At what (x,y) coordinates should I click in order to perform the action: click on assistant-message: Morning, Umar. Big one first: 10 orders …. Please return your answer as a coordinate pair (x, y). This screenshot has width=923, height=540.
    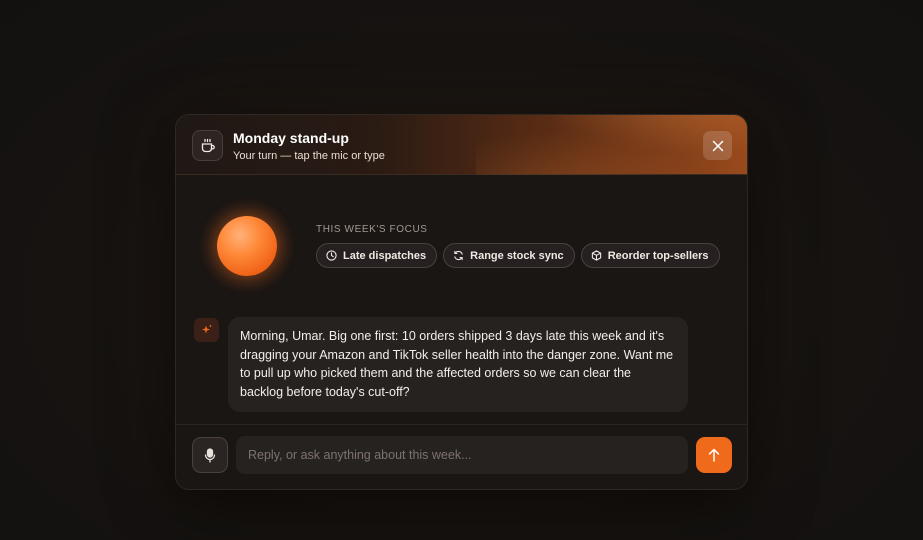
    Looking at the image, I should click on (458, 364).